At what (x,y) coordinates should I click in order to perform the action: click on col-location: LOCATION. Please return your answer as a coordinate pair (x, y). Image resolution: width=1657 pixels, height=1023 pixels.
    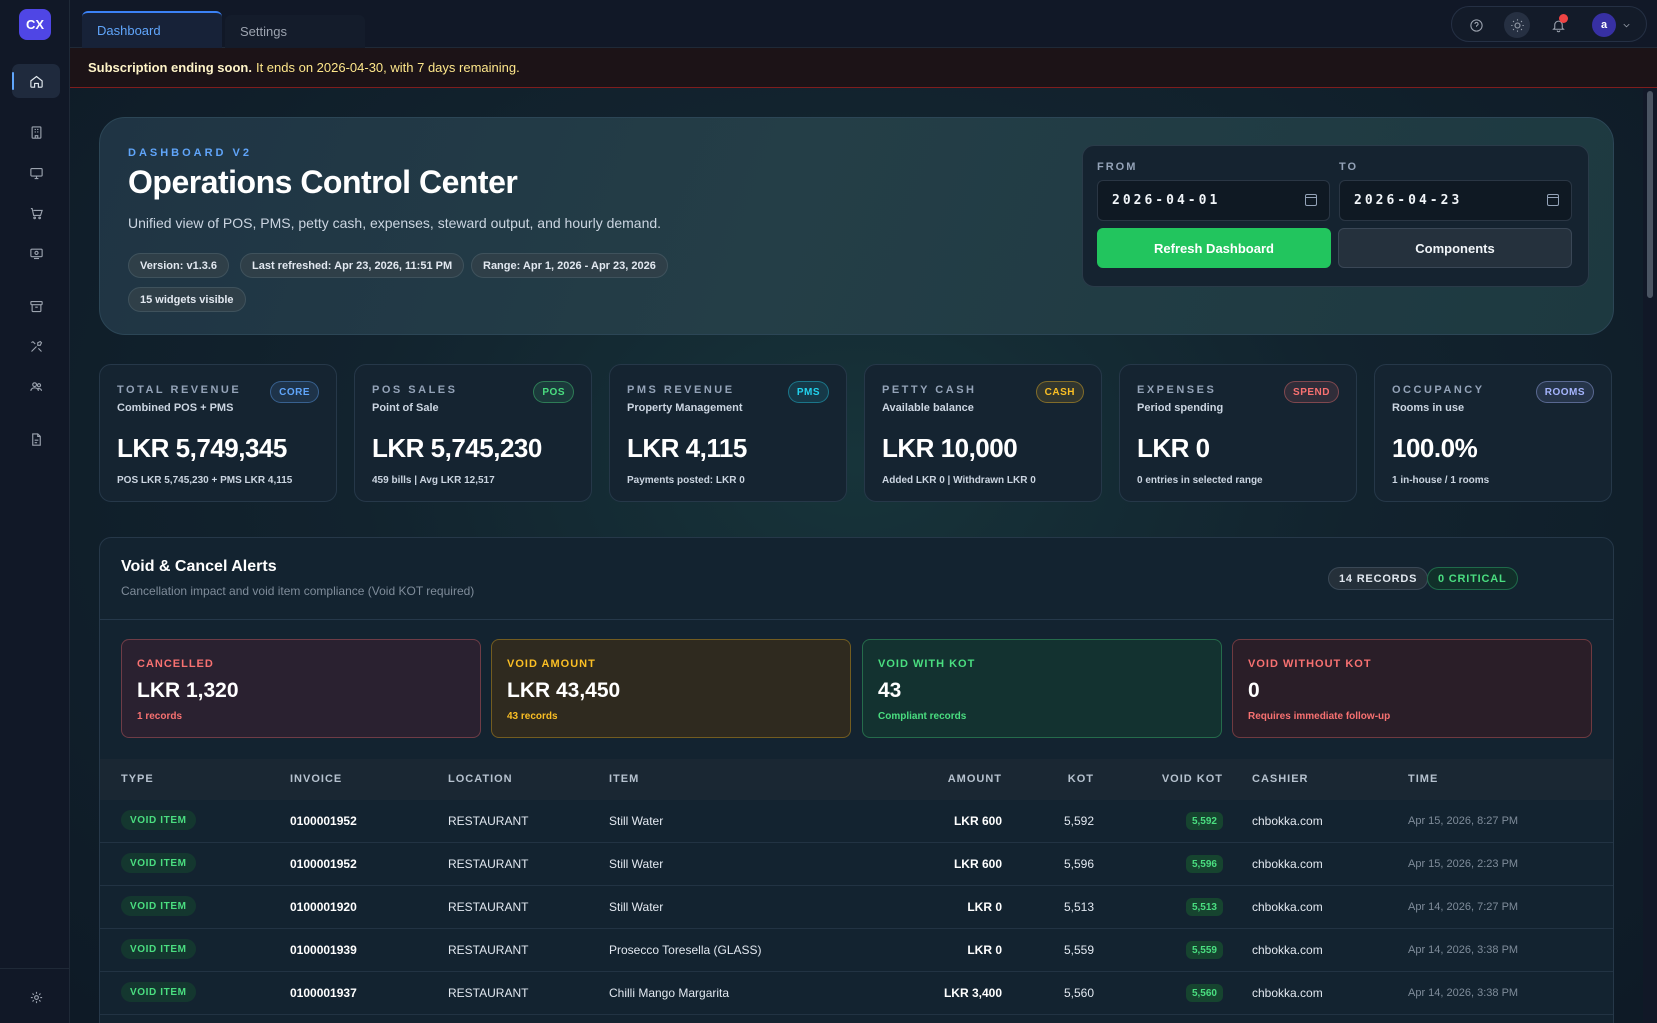
    Looking at the image, I should click on (480, 779).